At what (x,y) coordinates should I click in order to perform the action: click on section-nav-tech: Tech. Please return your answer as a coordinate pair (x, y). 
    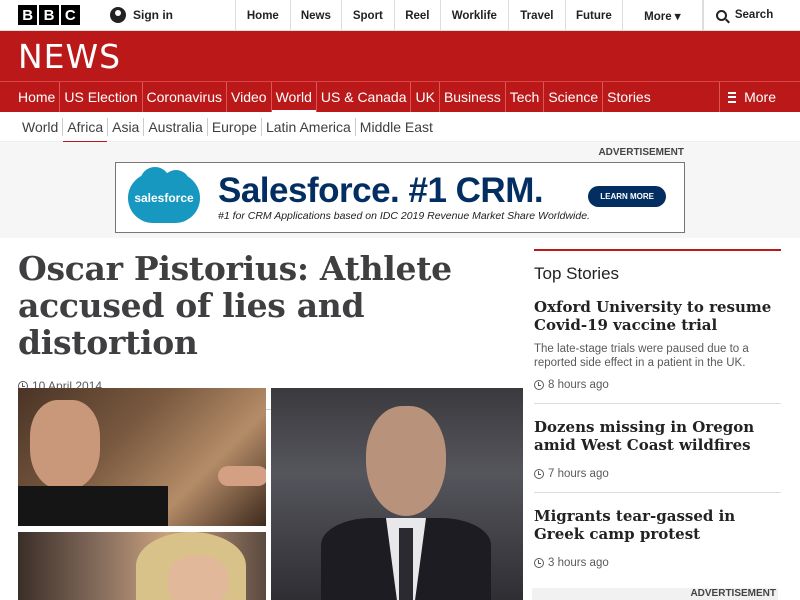
    Looking at the image, I should click on (525, 97).